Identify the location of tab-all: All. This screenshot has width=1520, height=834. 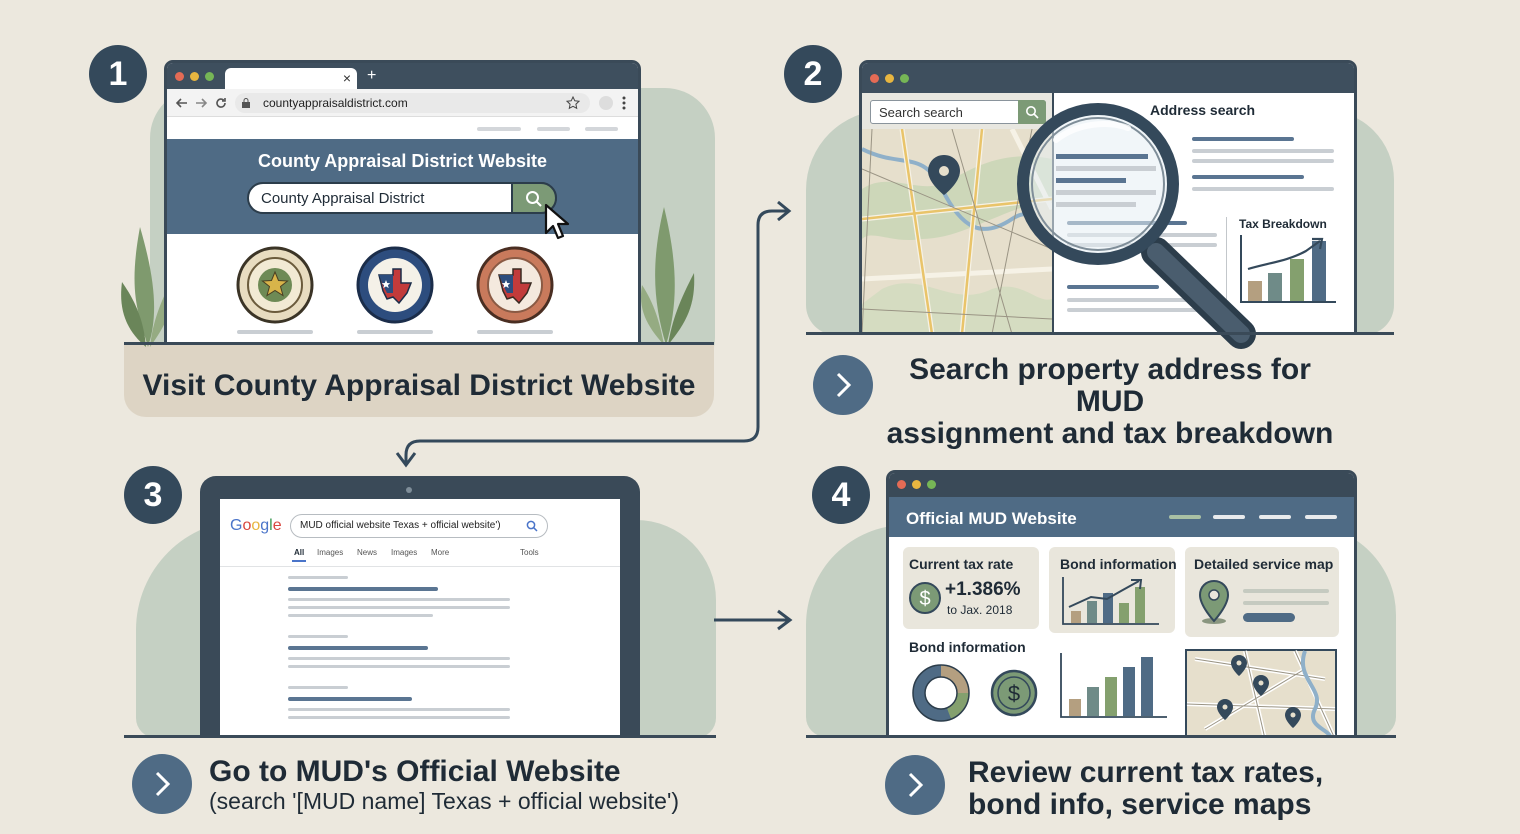
(299, 552).